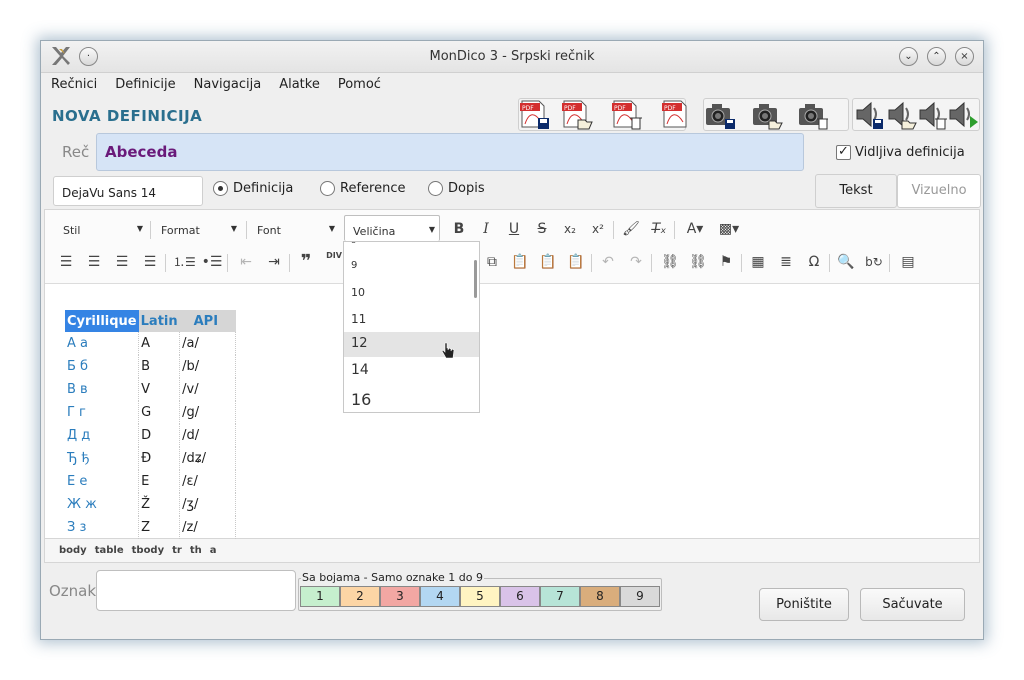 The width and height of the screenshot is (1024, 680). Describe the element at coordinates (102, 412) in the screenshot. I see `table-cell: Г г` at that location.